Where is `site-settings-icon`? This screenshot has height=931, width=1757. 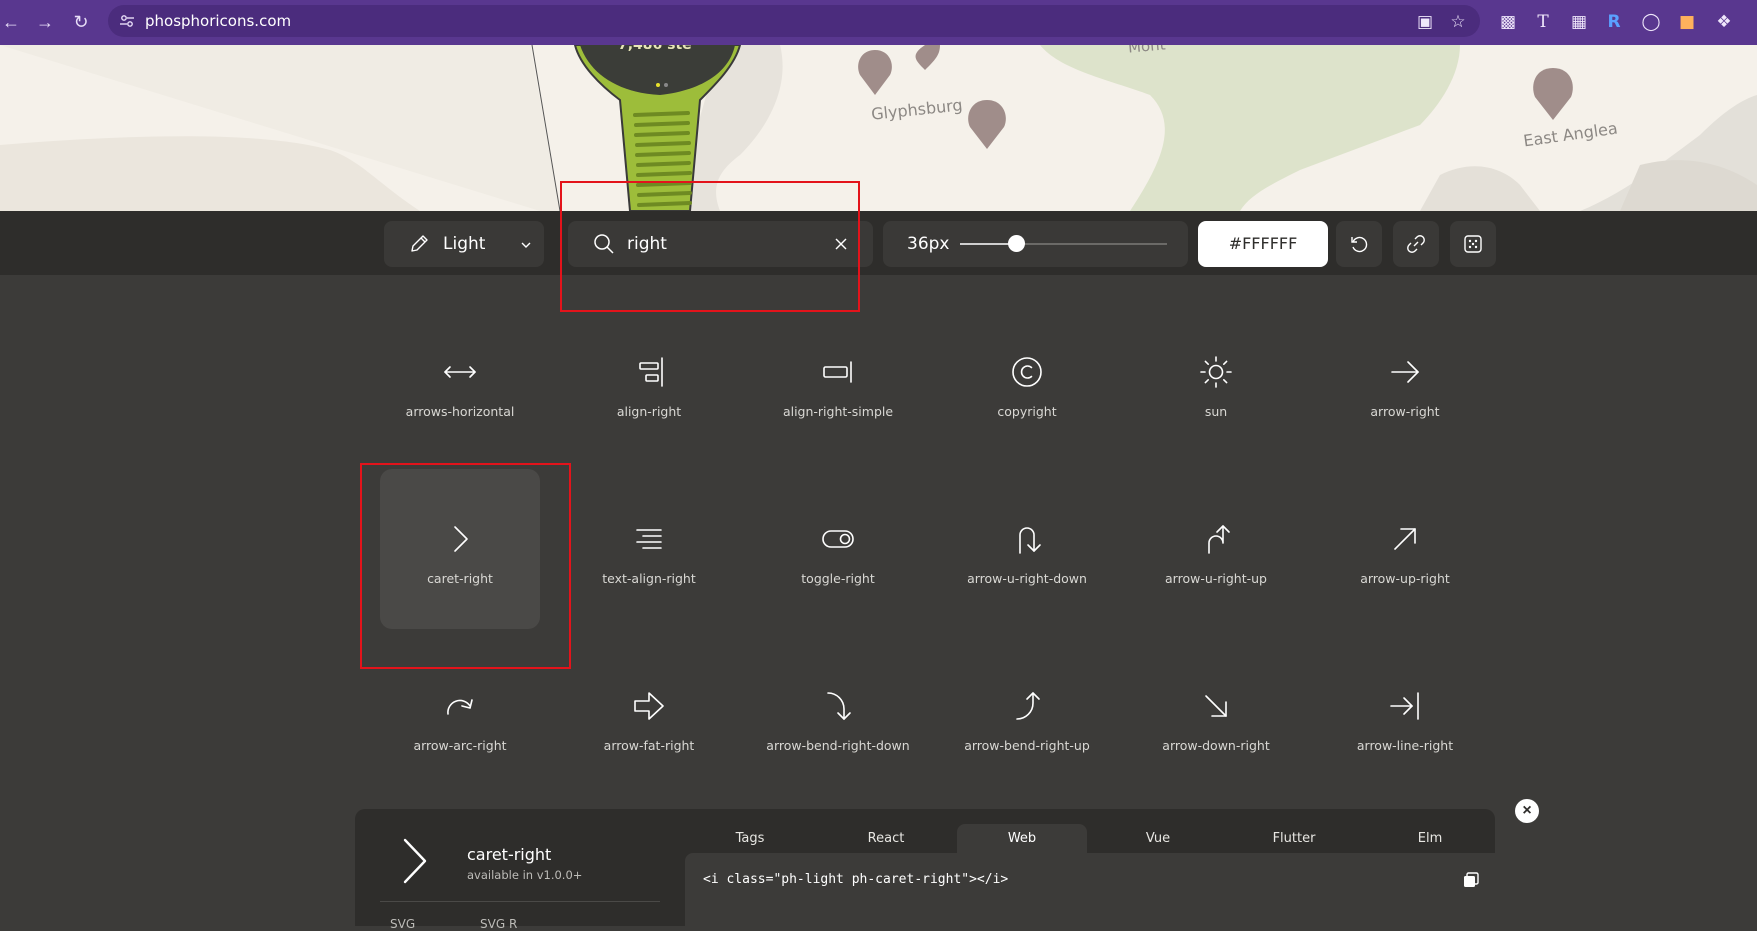 site-settings-icon is located at coordinates (127, 21).